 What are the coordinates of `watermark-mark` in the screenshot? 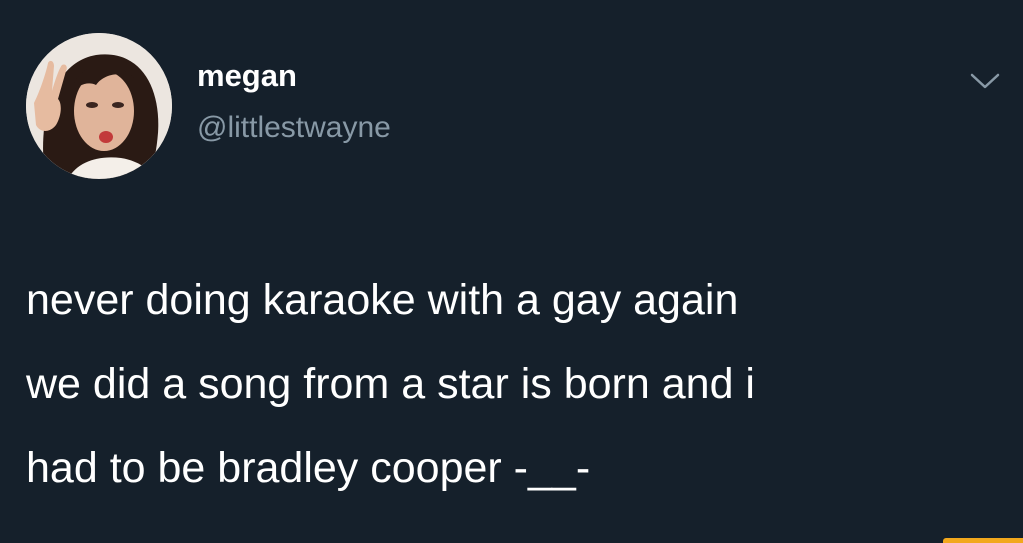 It's located at (983, 540).